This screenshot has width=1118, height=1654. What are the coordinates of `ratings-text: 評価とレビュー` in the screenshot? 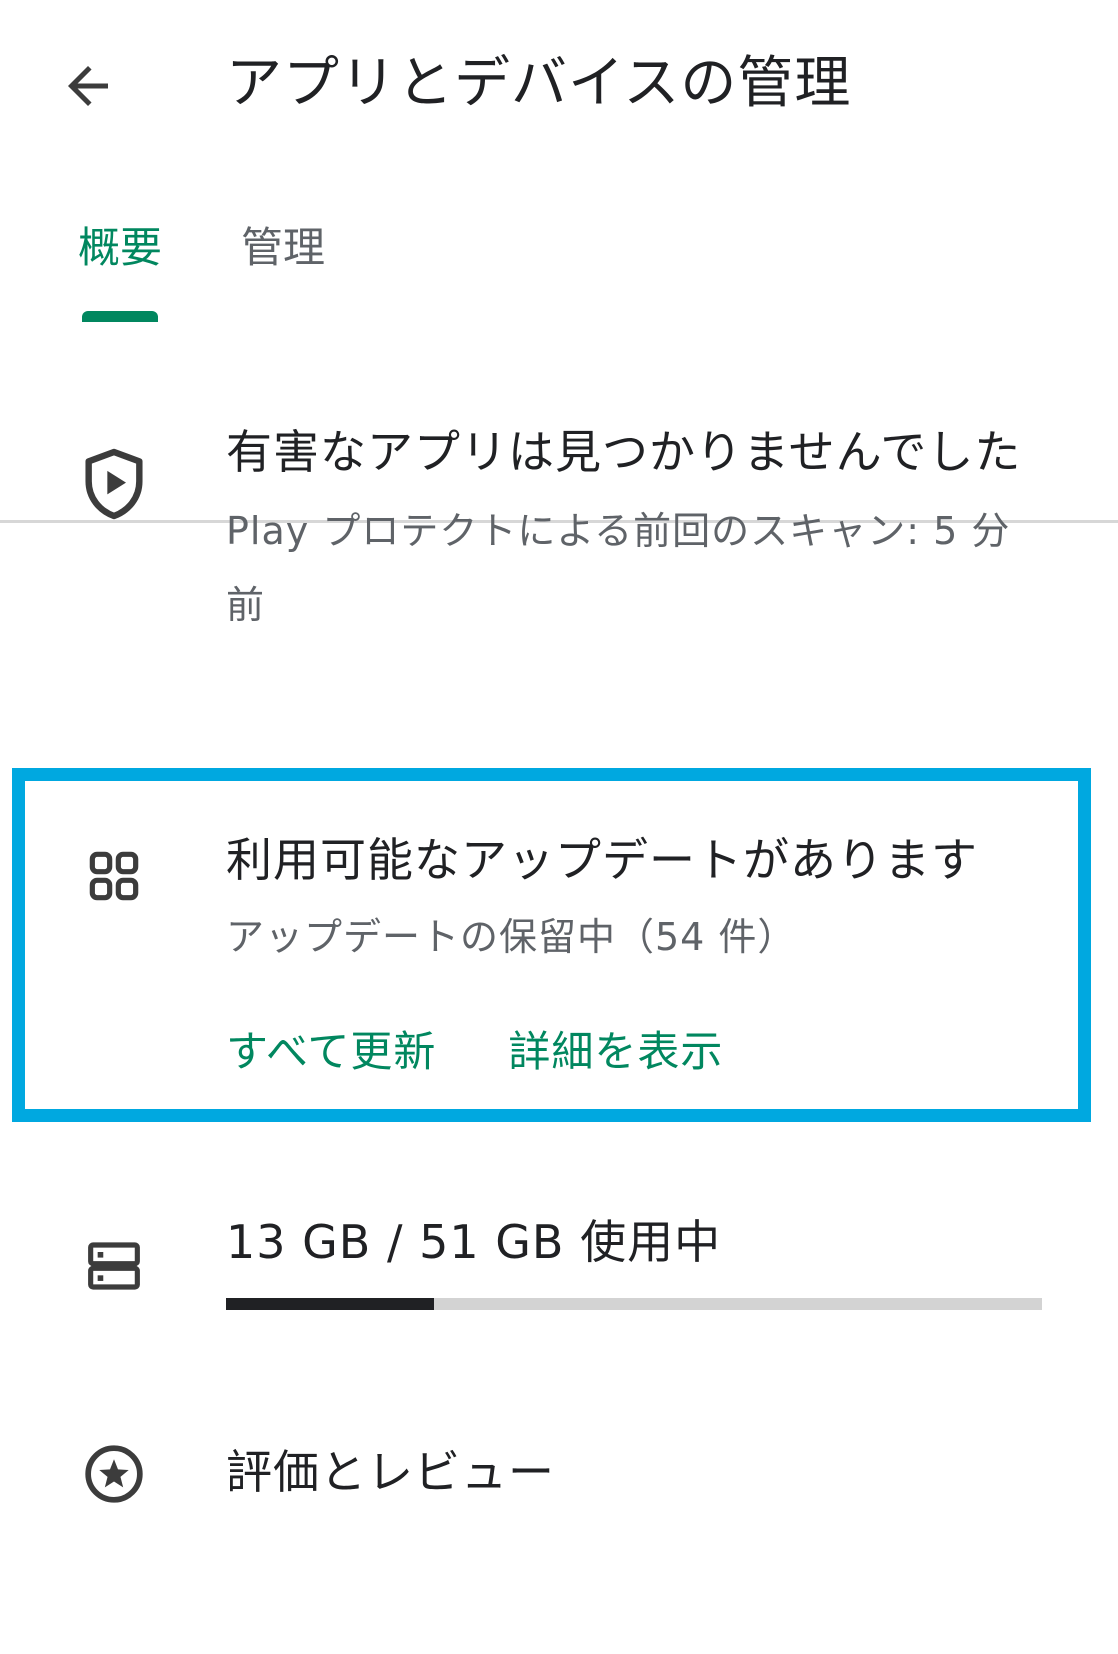 It's located at (631, 1472).